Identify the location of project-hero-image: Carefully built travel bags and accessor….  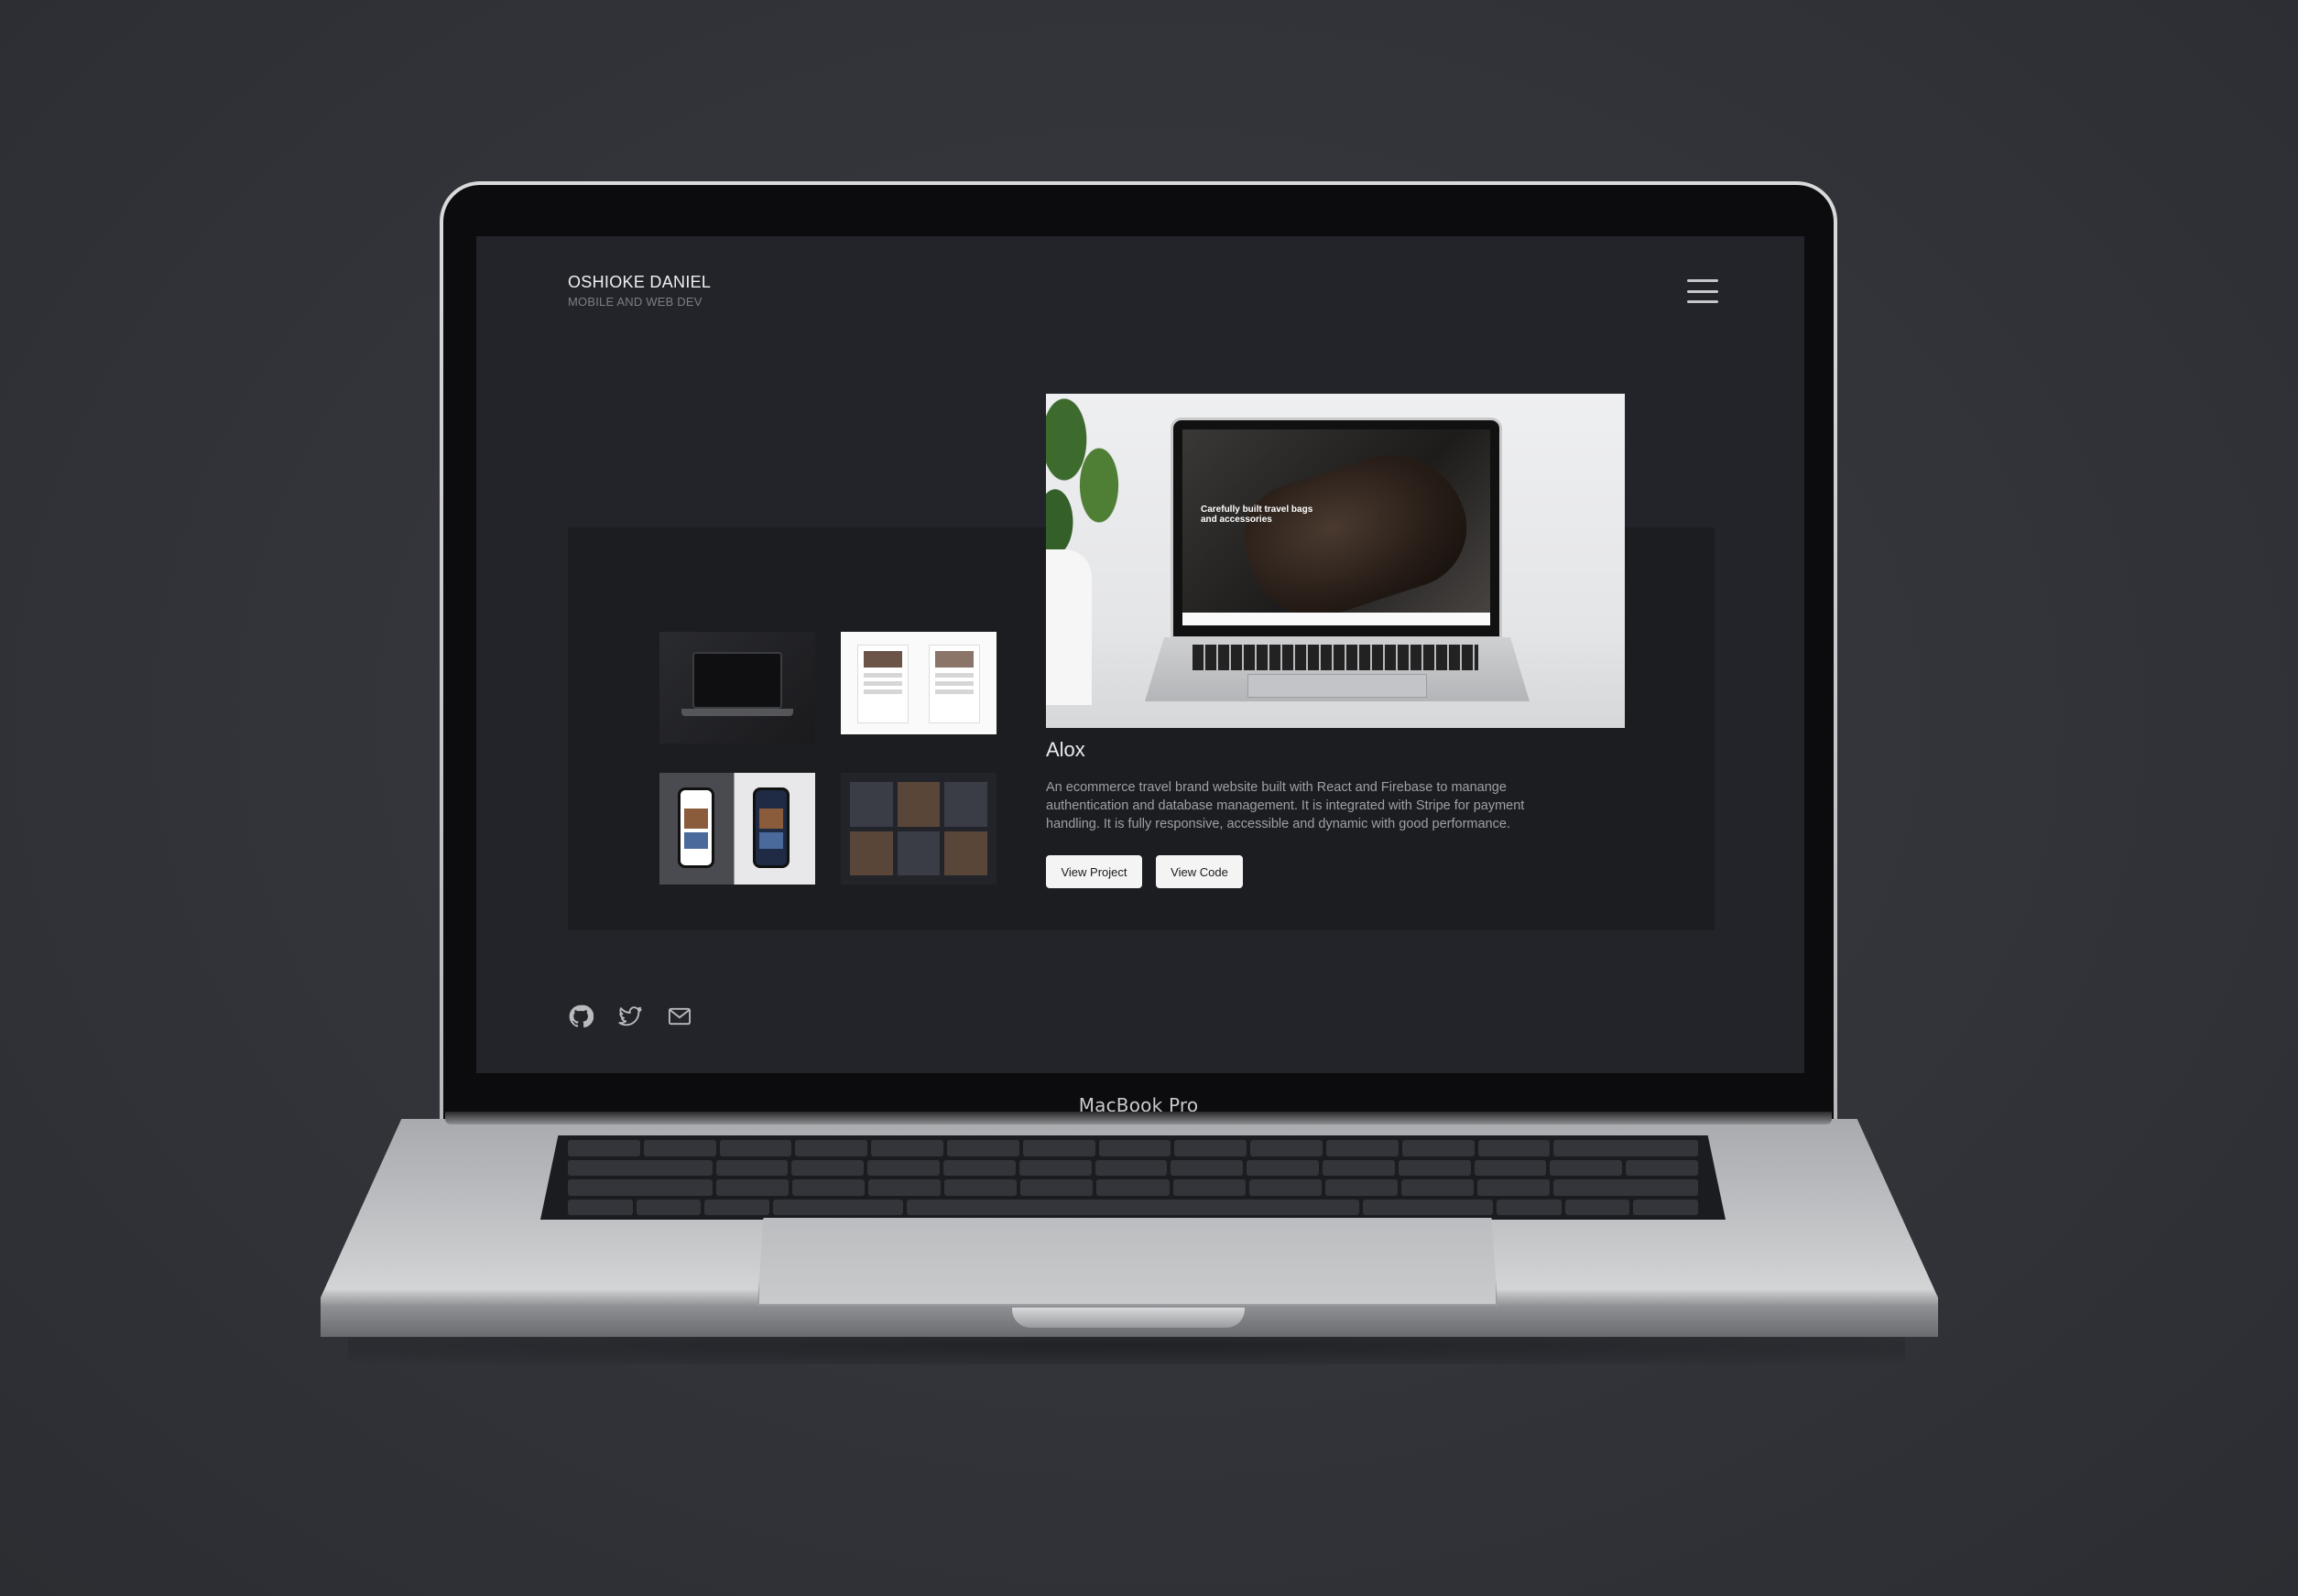
(1335, 561).